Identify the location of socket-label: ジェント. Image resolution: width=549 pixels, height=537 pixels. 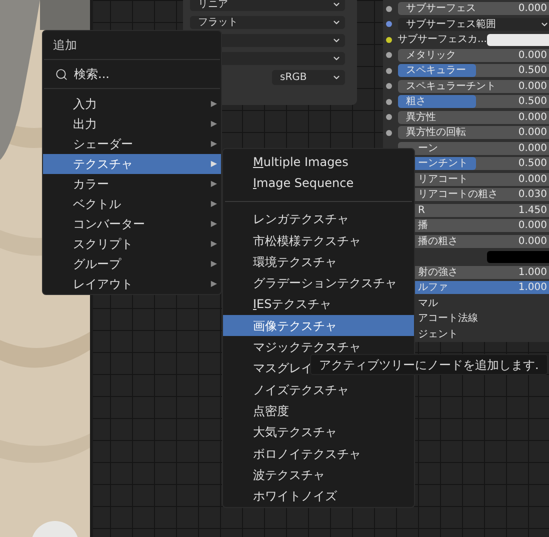
(438, 335).